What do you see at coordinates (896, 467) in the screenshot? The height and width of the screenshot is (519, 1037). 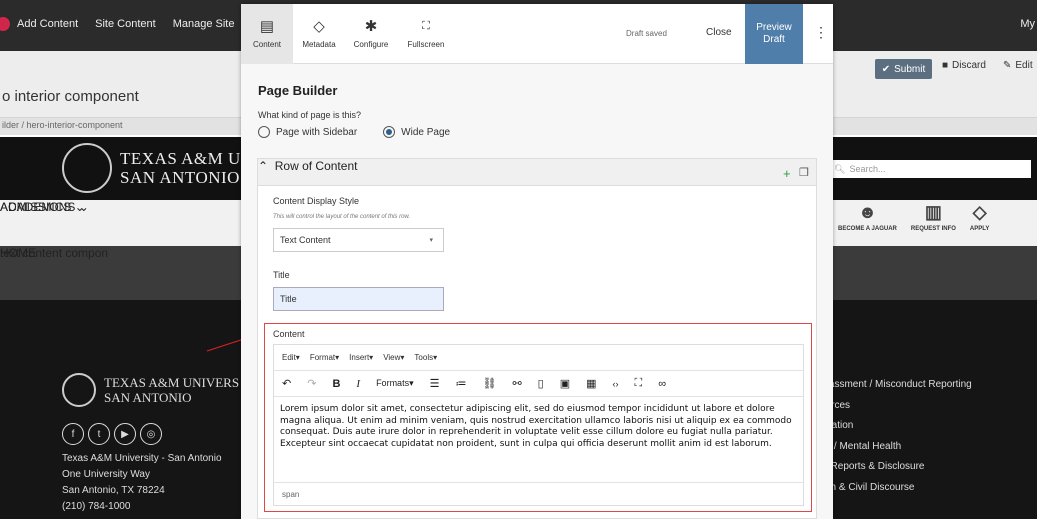 I see `footer-link: ct Reports & Disclosure` at bounding box center [896, 467].